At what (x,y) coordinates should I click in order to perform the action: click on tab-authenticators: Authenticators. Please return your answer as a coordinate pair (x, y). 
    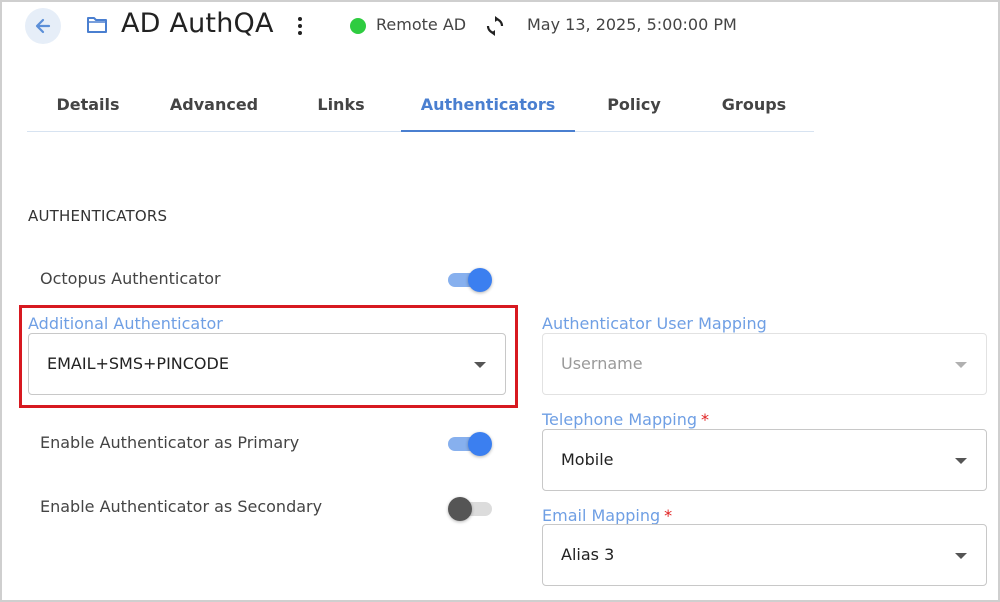
    Looking at the image, I should click on (488, 105).